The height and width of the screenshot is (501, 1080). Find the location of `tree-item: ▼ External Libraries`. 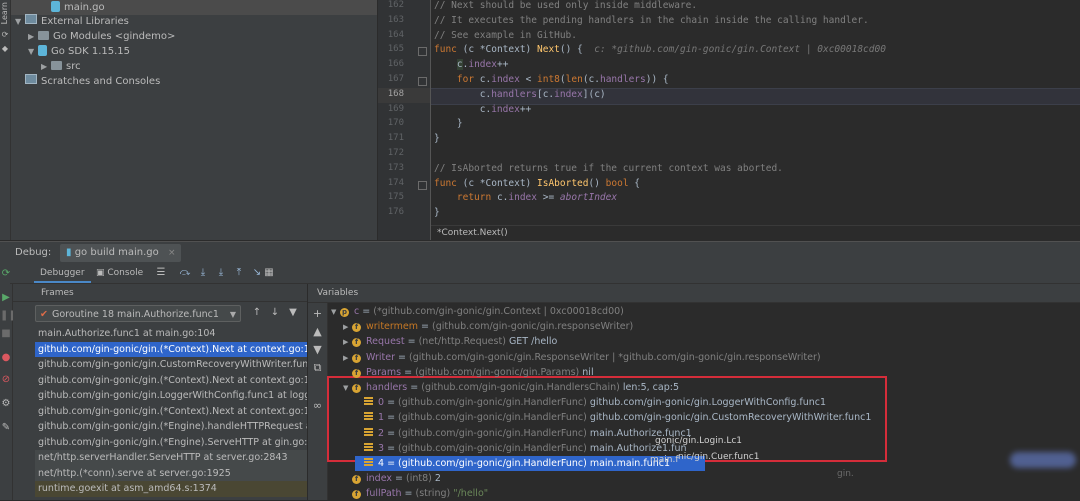

tree-item: ▼ External Libraries is located at coordinates (194, 21).